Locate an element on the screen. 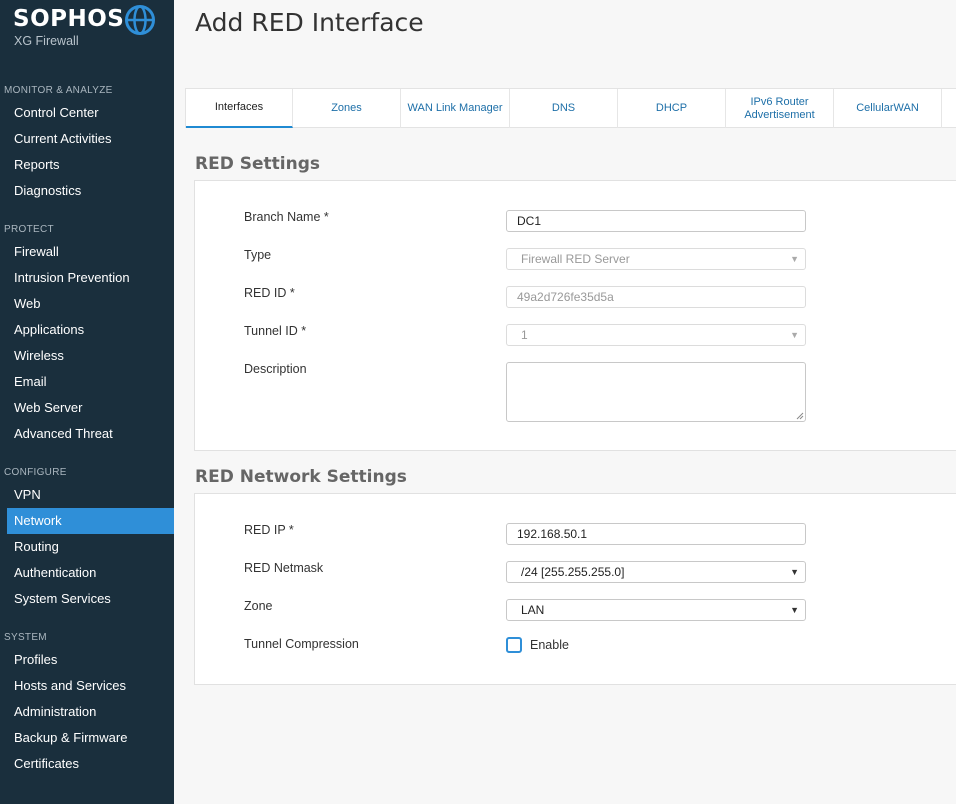 The image size is (956, 804). red-ip-input: 192.168.50.1 is located at coordinates (656, 534).